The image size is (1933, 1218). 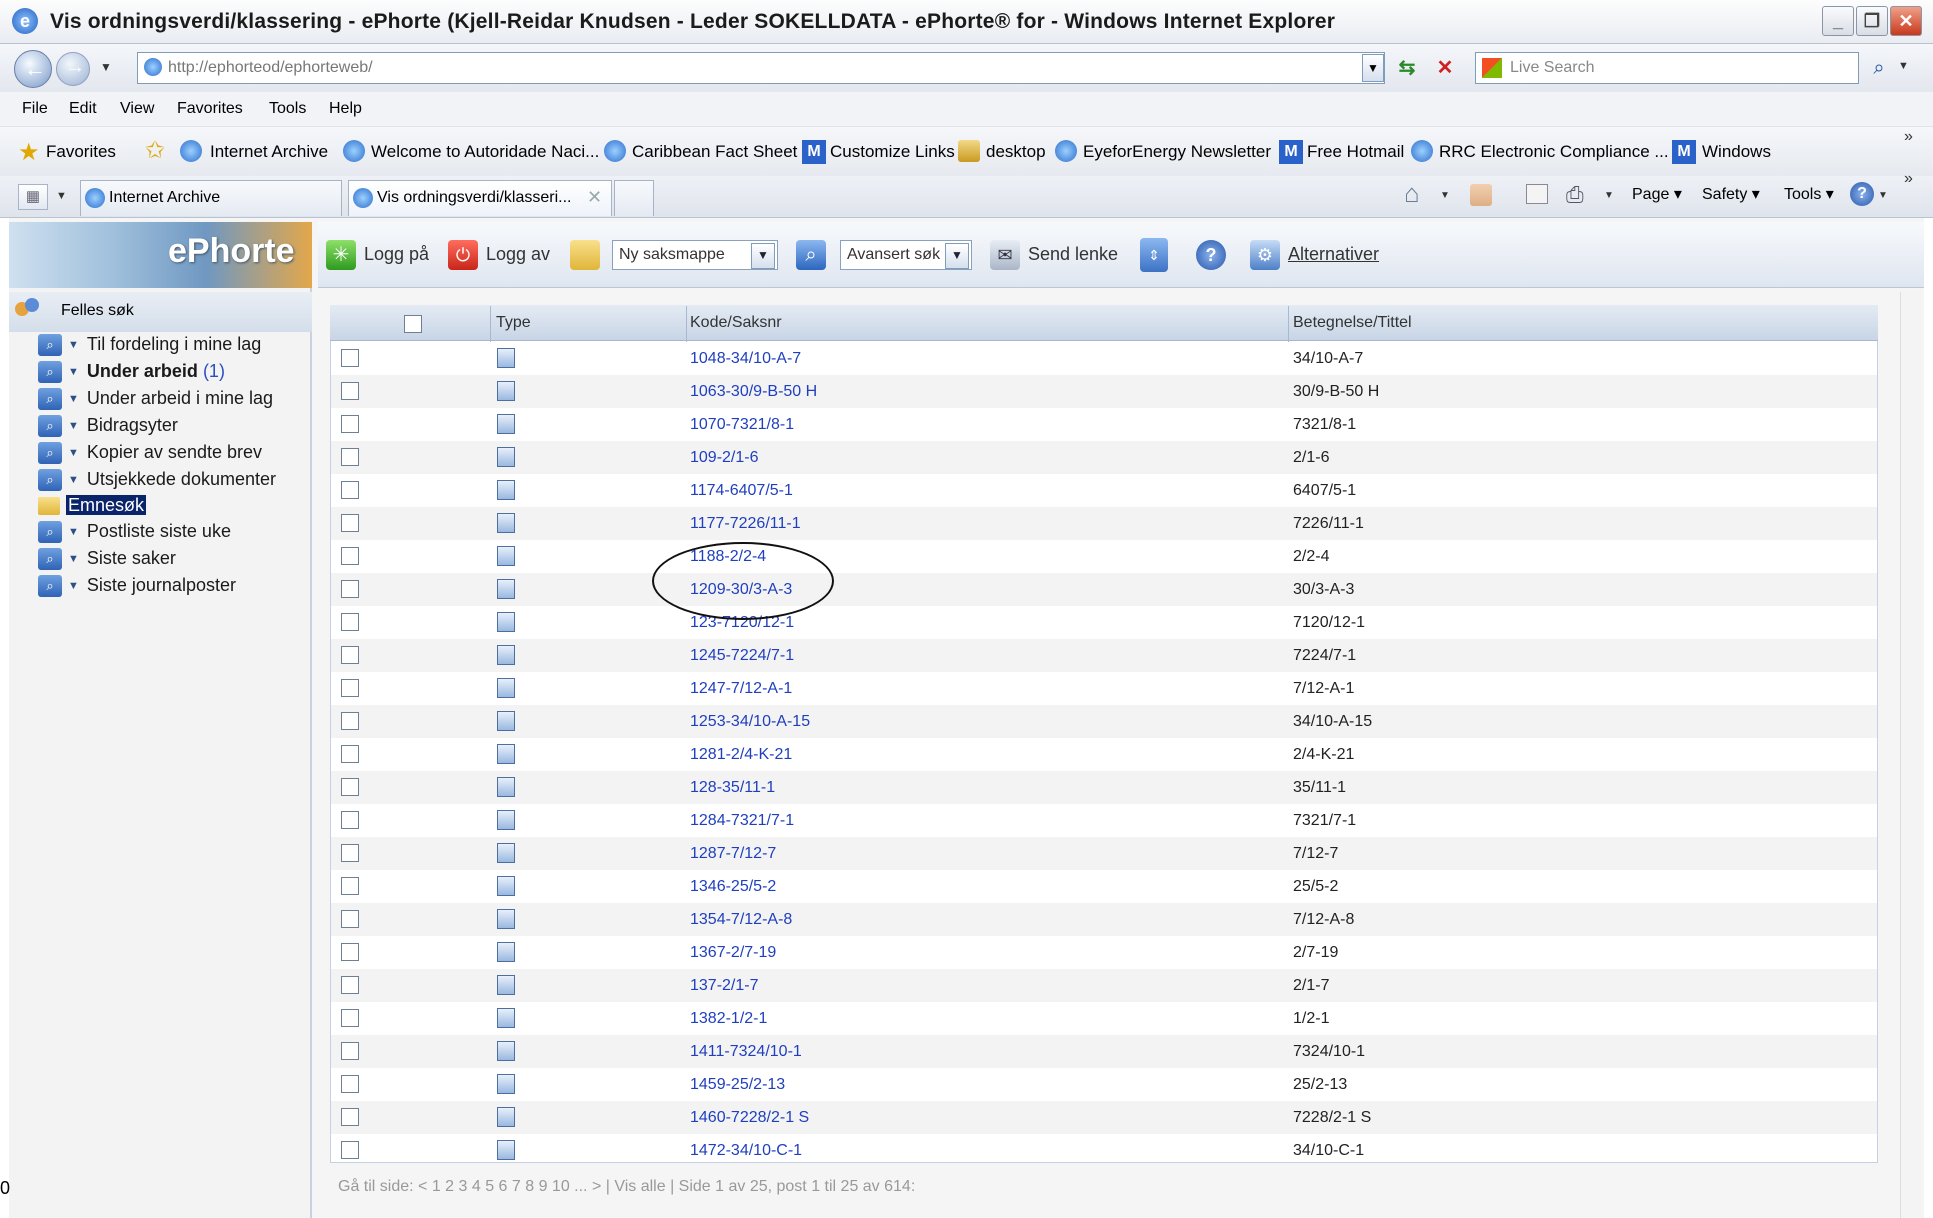 I want to click on advanced-search-dropdown: Avansert søk ▼, so click(x=906, y=255).